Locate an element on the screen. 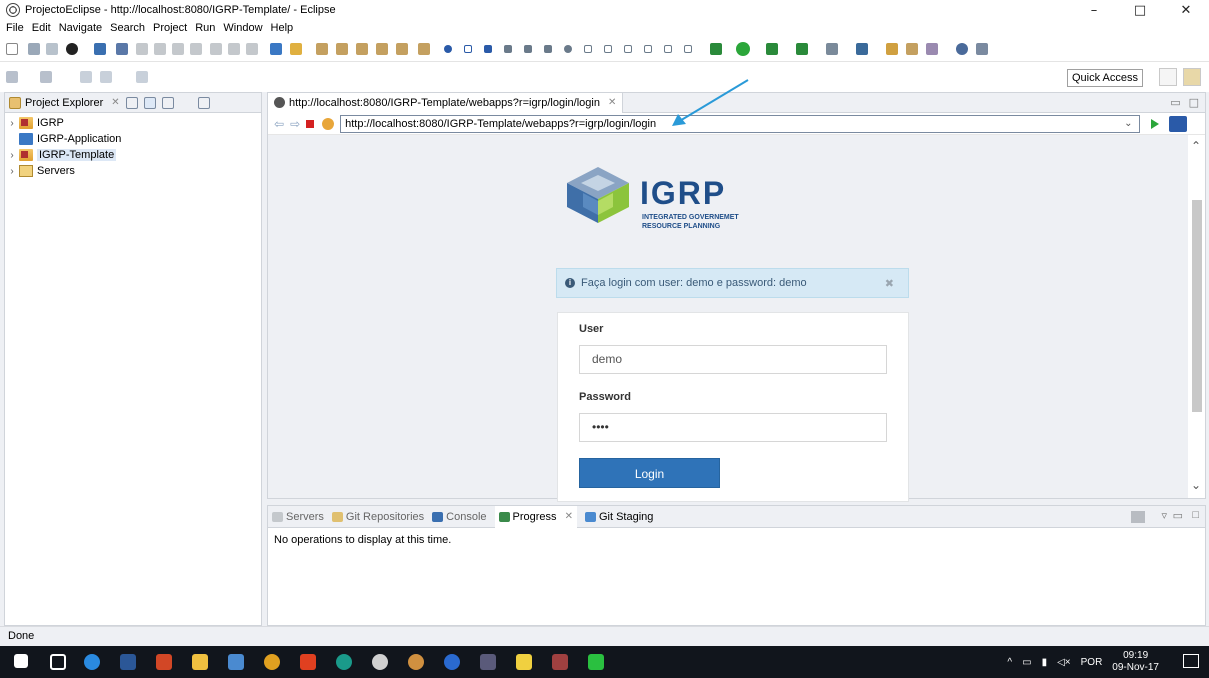  maximize-button: □ is located at coordinates (1140, 10).